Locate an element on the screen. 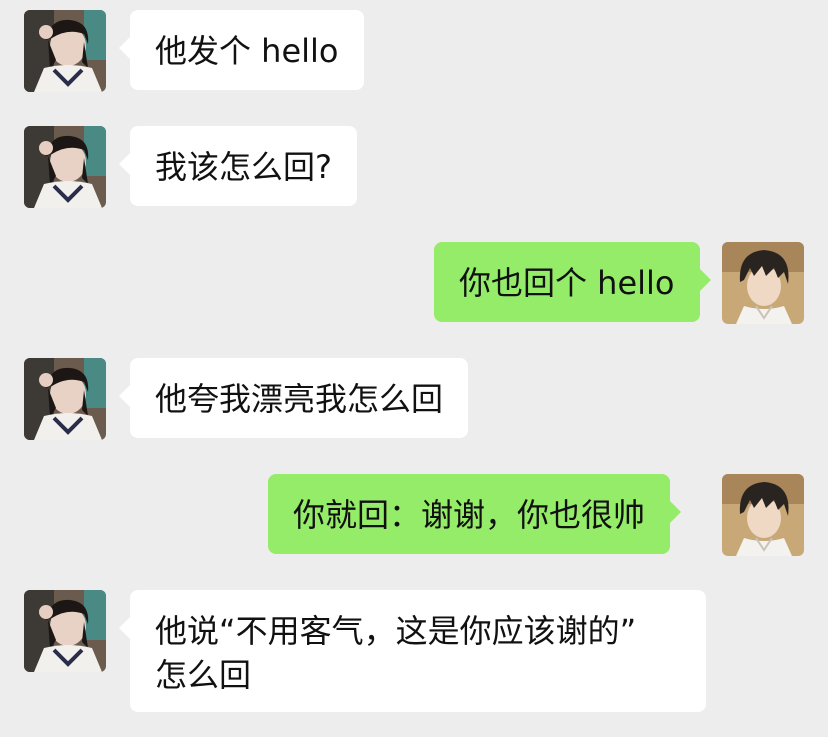  message-text: 我该怎么回? is located at coordinates (243, 167).